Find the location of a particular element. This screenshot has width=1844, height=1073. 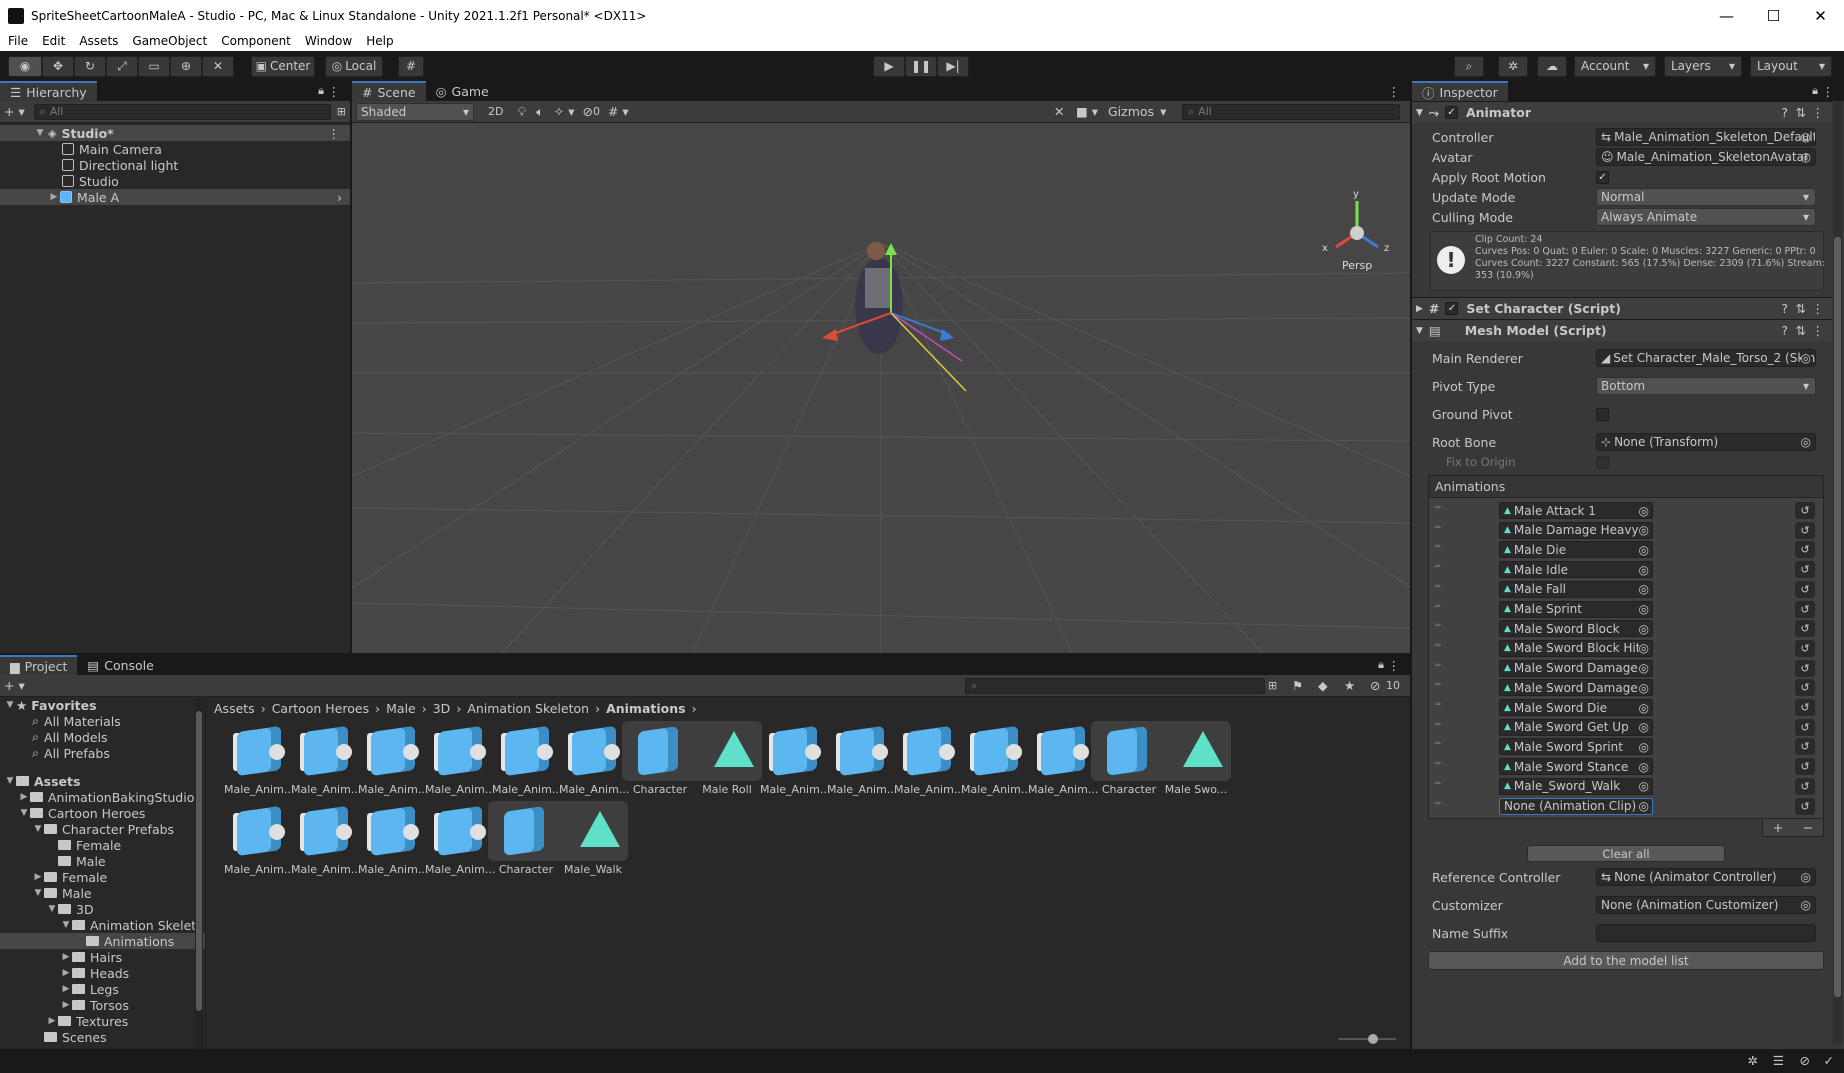

zoom-slider is located at coordinates (1367, 1039).